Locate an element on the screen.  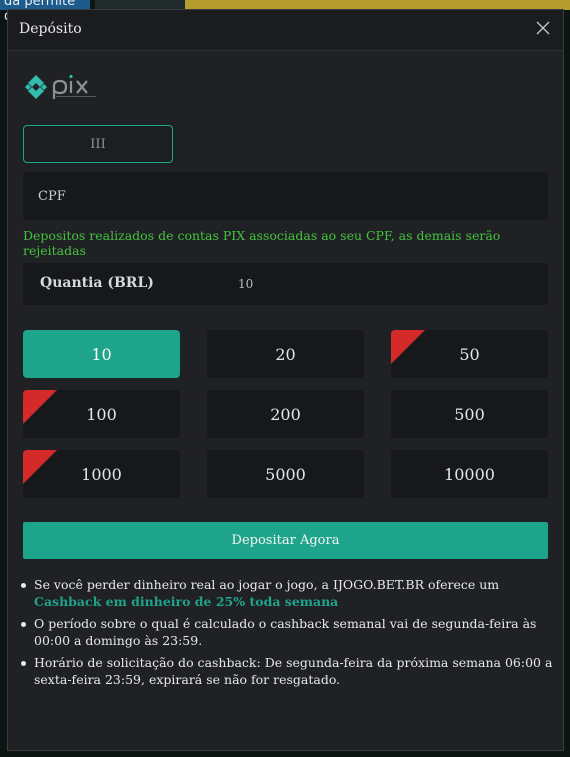
amount-option-label: 50 is located at coordinates (469, 354).